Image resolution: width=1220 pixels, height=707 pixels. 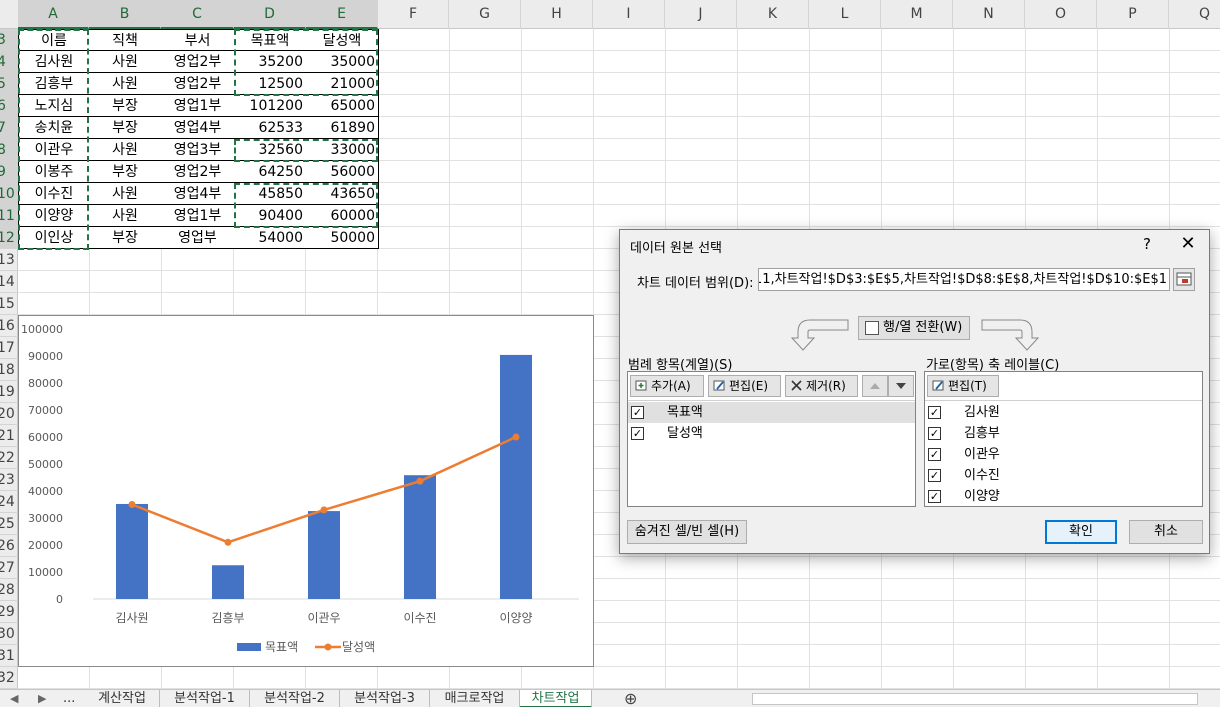 What do you see at coordinates (342, 14) in the screenshot?
I see `column-header-e: E` at bounding box center [342, 14].